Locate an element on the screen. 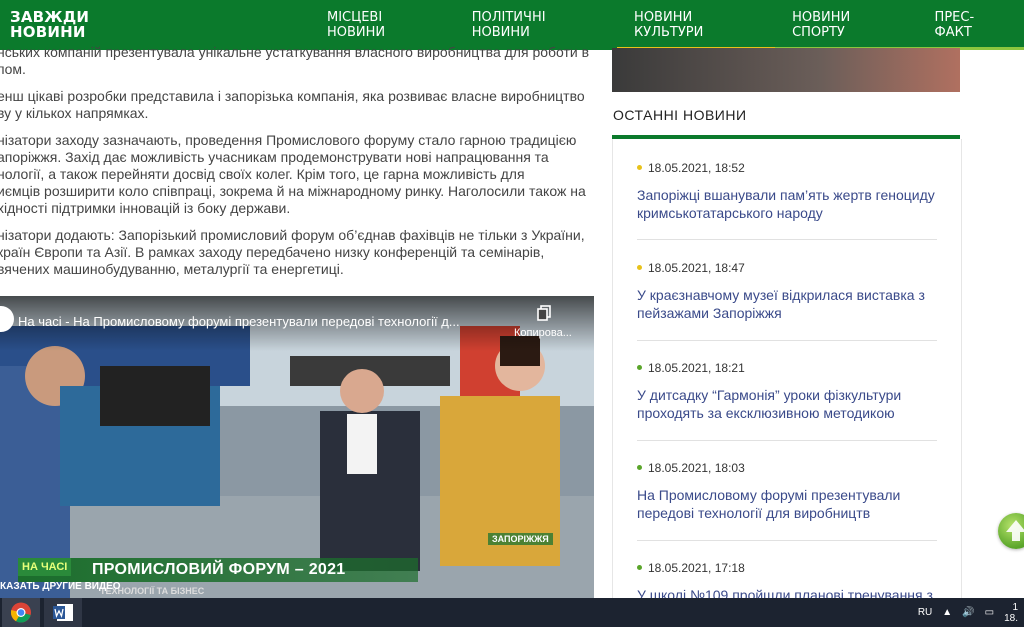 Image resolution: width=1024 pixels, height=632 pixels. nav-label: ПРЕС-ФАКТ is located at coordinates (954, 25).